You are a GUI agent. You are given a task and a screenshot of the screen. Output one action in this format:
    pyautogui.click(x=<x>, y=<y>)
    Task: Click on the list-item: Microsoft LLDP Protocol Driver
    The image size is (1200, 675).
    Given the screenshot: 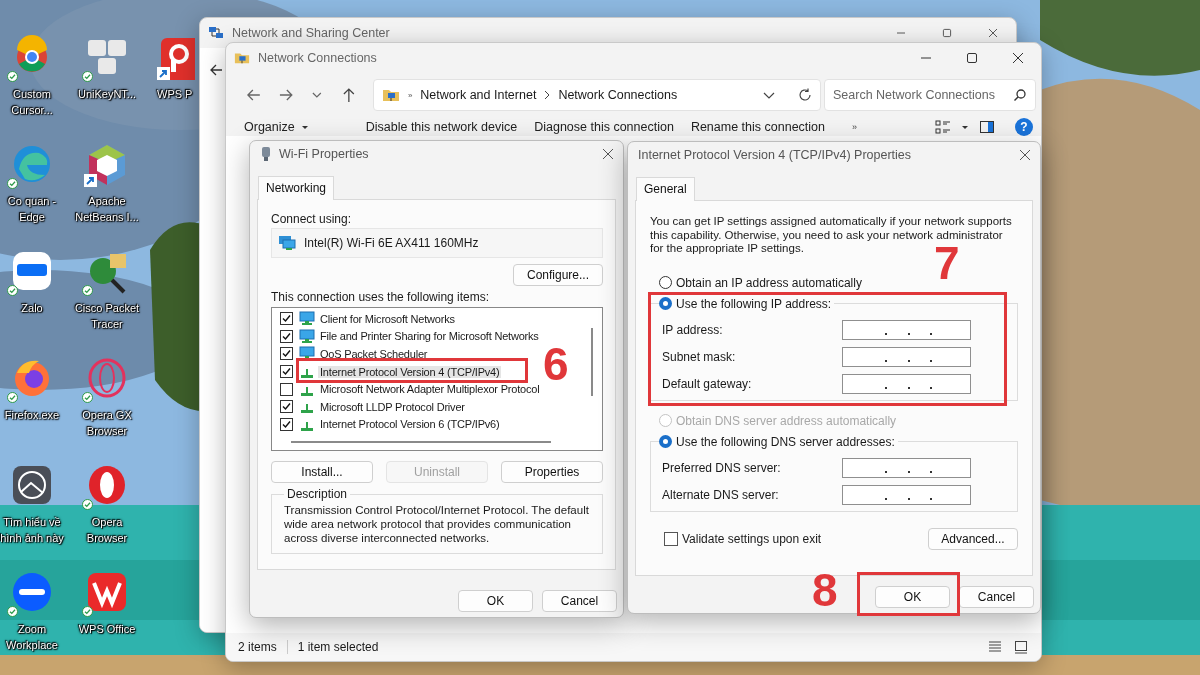 What is the action you would take?
    pyautogui.click(x=392, y=406)
    